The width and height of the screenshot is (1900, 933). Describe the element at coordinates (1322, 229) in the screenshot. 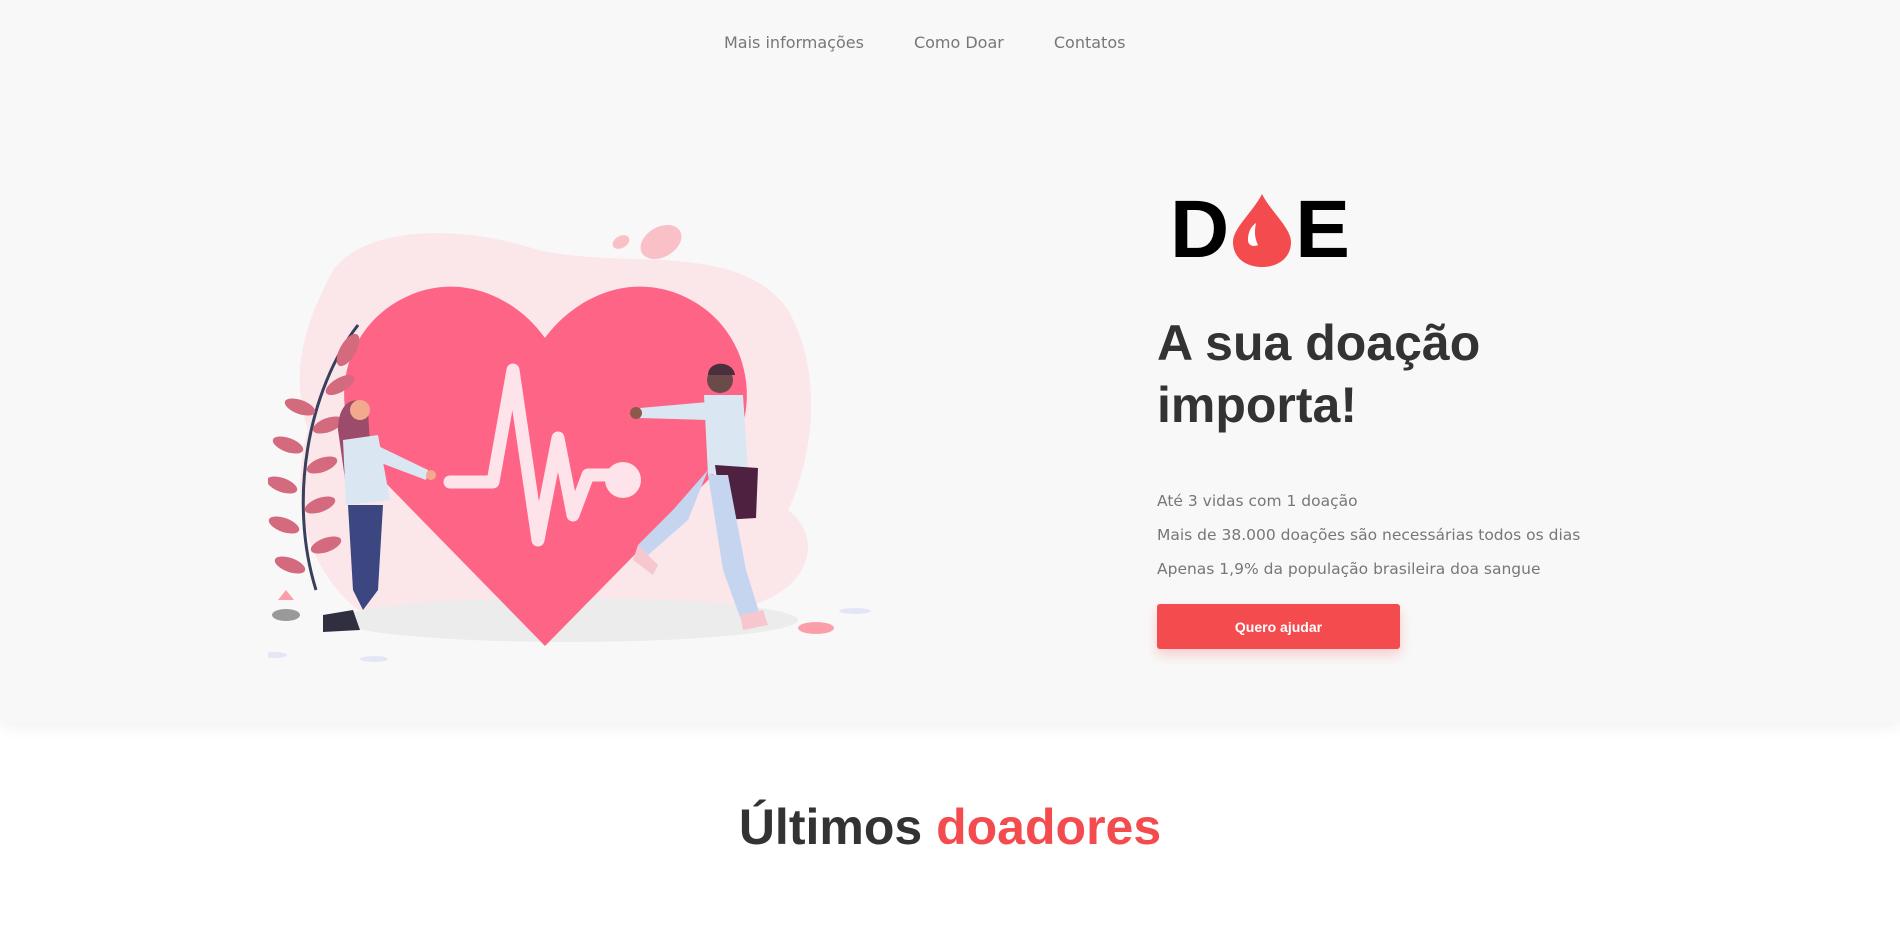

I see `logo-letter-e: E` at that location.